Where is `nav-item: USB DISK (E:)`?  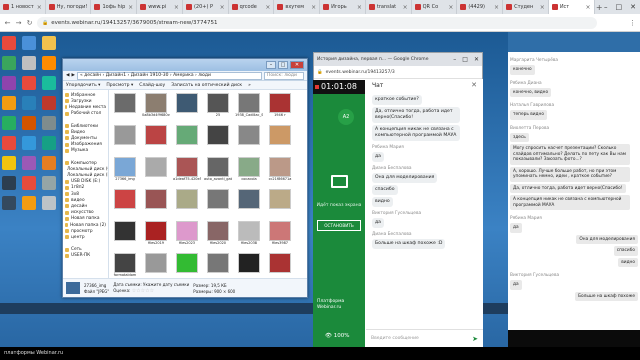
nav-item: USB DISK (E:) is located at coordinates (85, 182).